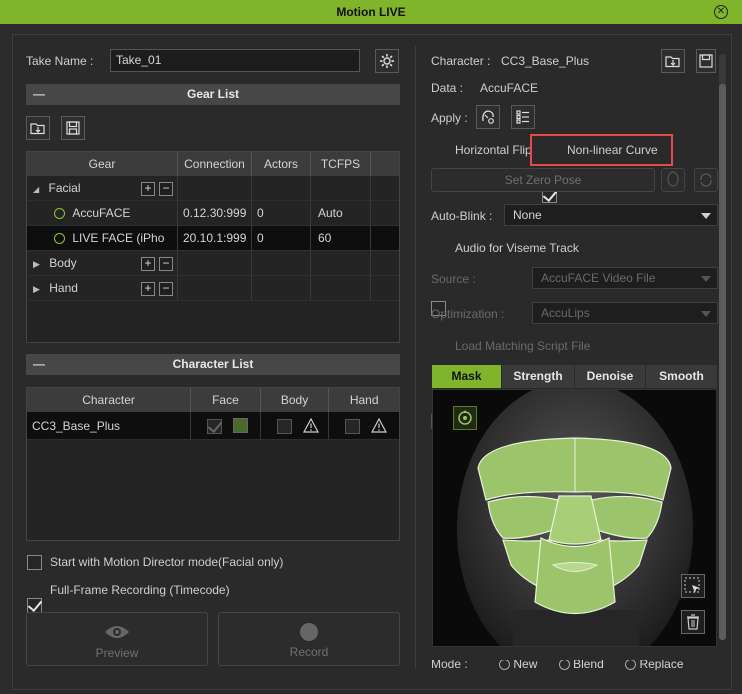 This screenshot has width=742, height=694. I want to click on head-icon, so click(673, 179).